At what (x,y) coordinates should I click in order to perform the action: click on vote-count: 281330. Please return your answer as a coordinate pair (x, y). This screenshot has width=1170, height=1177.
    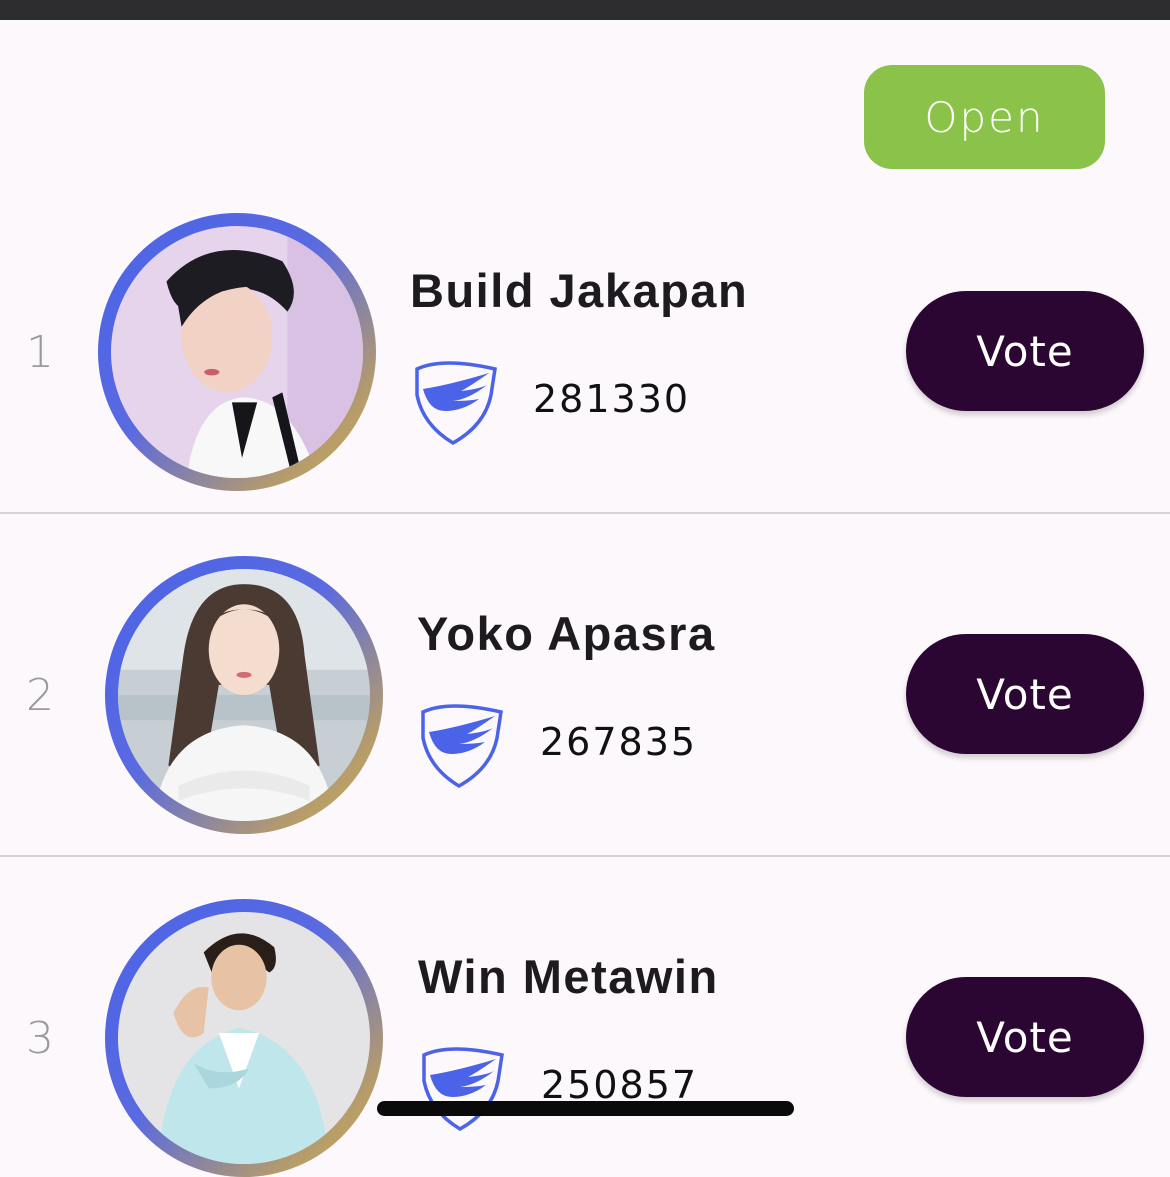
    Looking at the image, I should click on (612, 399).